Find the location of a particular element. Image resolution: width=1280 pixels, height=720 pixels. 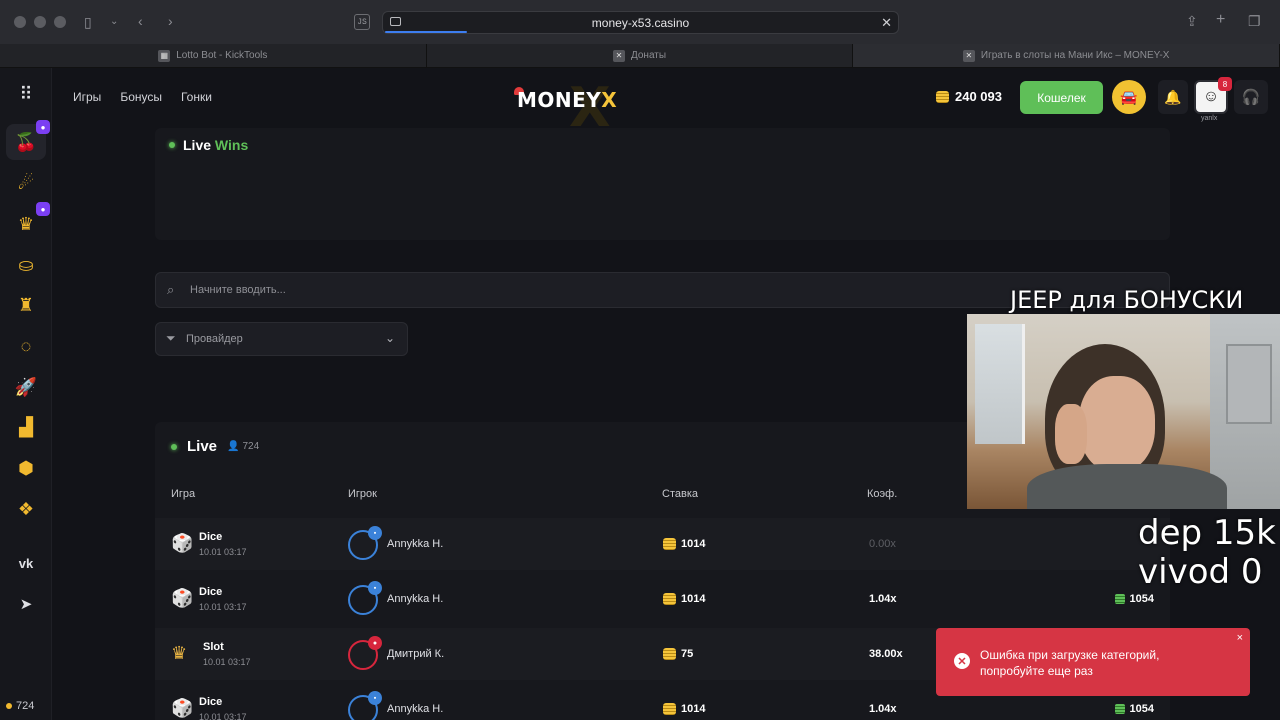

logo-text: MONEYX is located at coordinates (567, 100).